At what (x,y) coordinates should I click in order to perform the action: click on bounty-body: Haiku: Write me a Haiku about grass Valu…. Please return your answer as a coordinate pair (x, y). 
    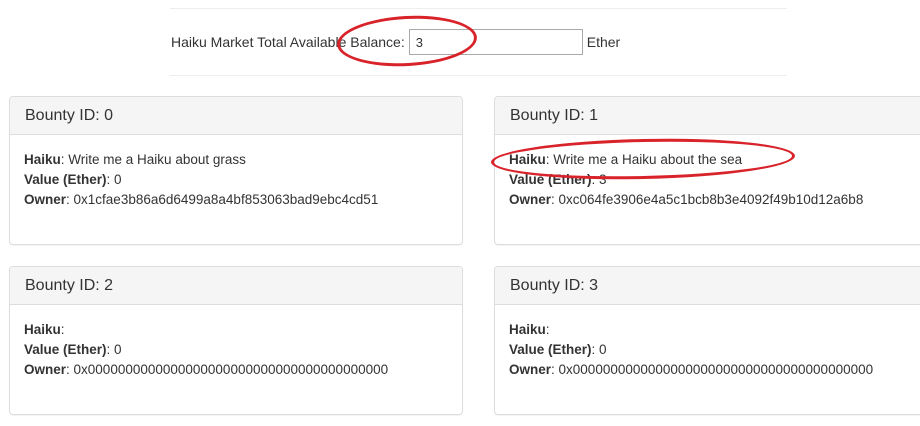
    Looking at the image, I should click on (236, 172).